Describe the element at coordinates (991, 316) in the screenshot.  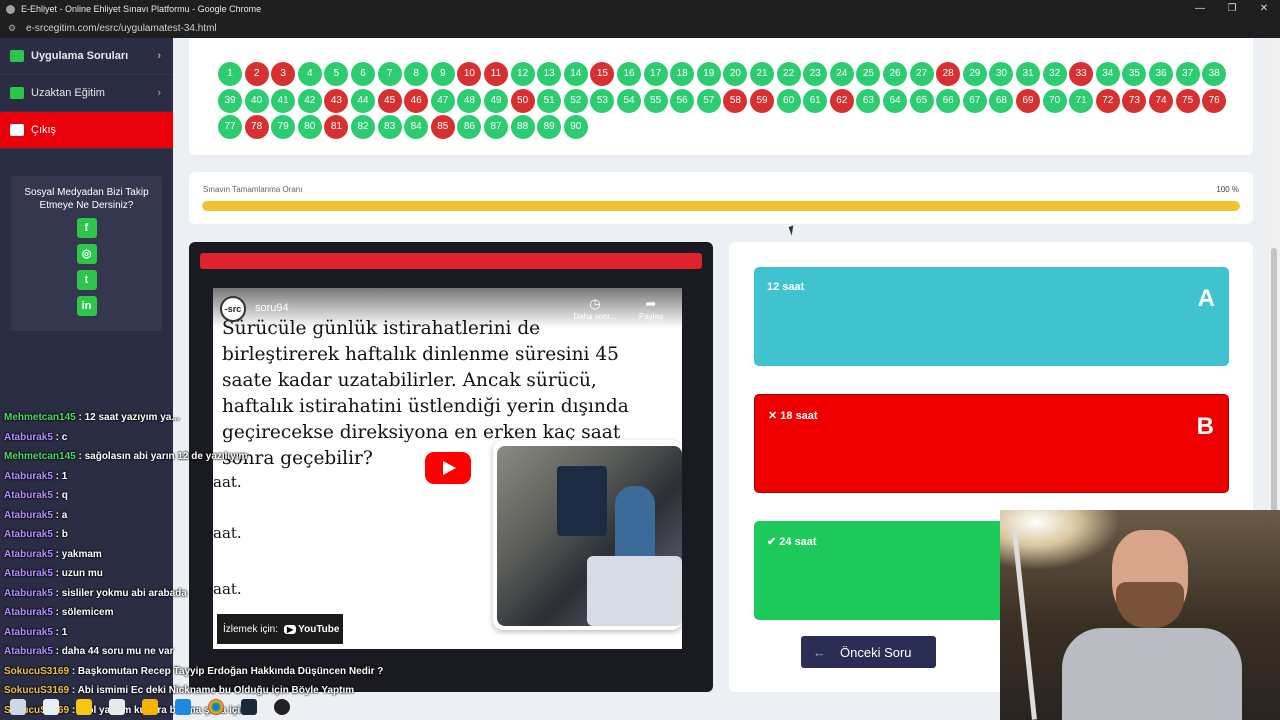
I see `answer-option-a: 12 saat A` at that location.